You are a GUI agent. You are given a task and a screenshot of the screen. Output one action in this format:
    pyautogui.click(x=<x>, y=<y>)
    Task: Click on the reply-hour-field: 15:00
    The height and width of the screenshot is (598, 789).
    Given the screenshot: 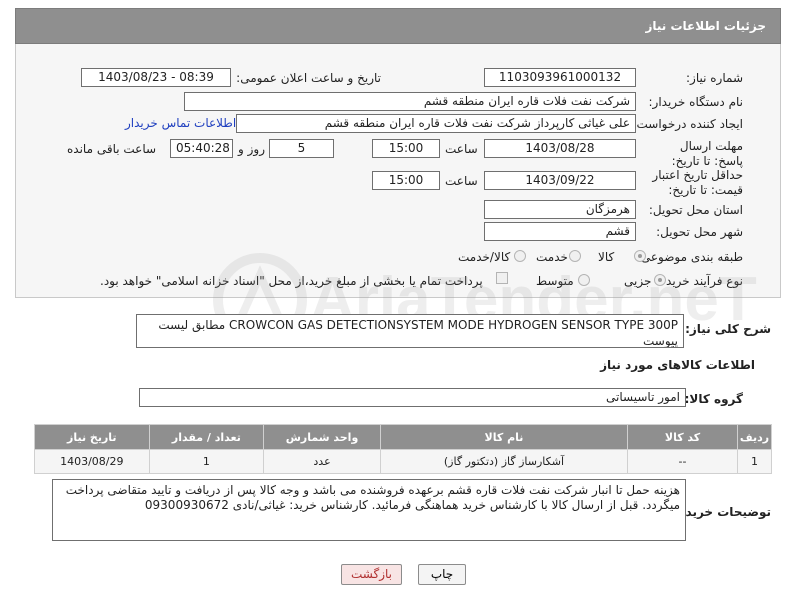 What is the action you would take?
    pyautogui.click(x=406, y=148)
    